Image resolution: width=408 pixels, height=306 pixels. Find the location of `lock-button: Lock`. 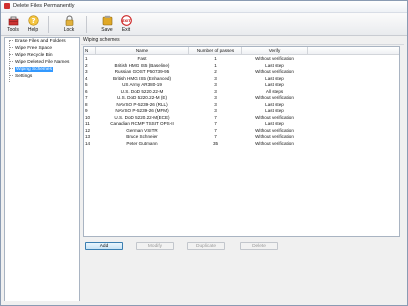

lock-button: Lock is located at coordinates (69, 24).